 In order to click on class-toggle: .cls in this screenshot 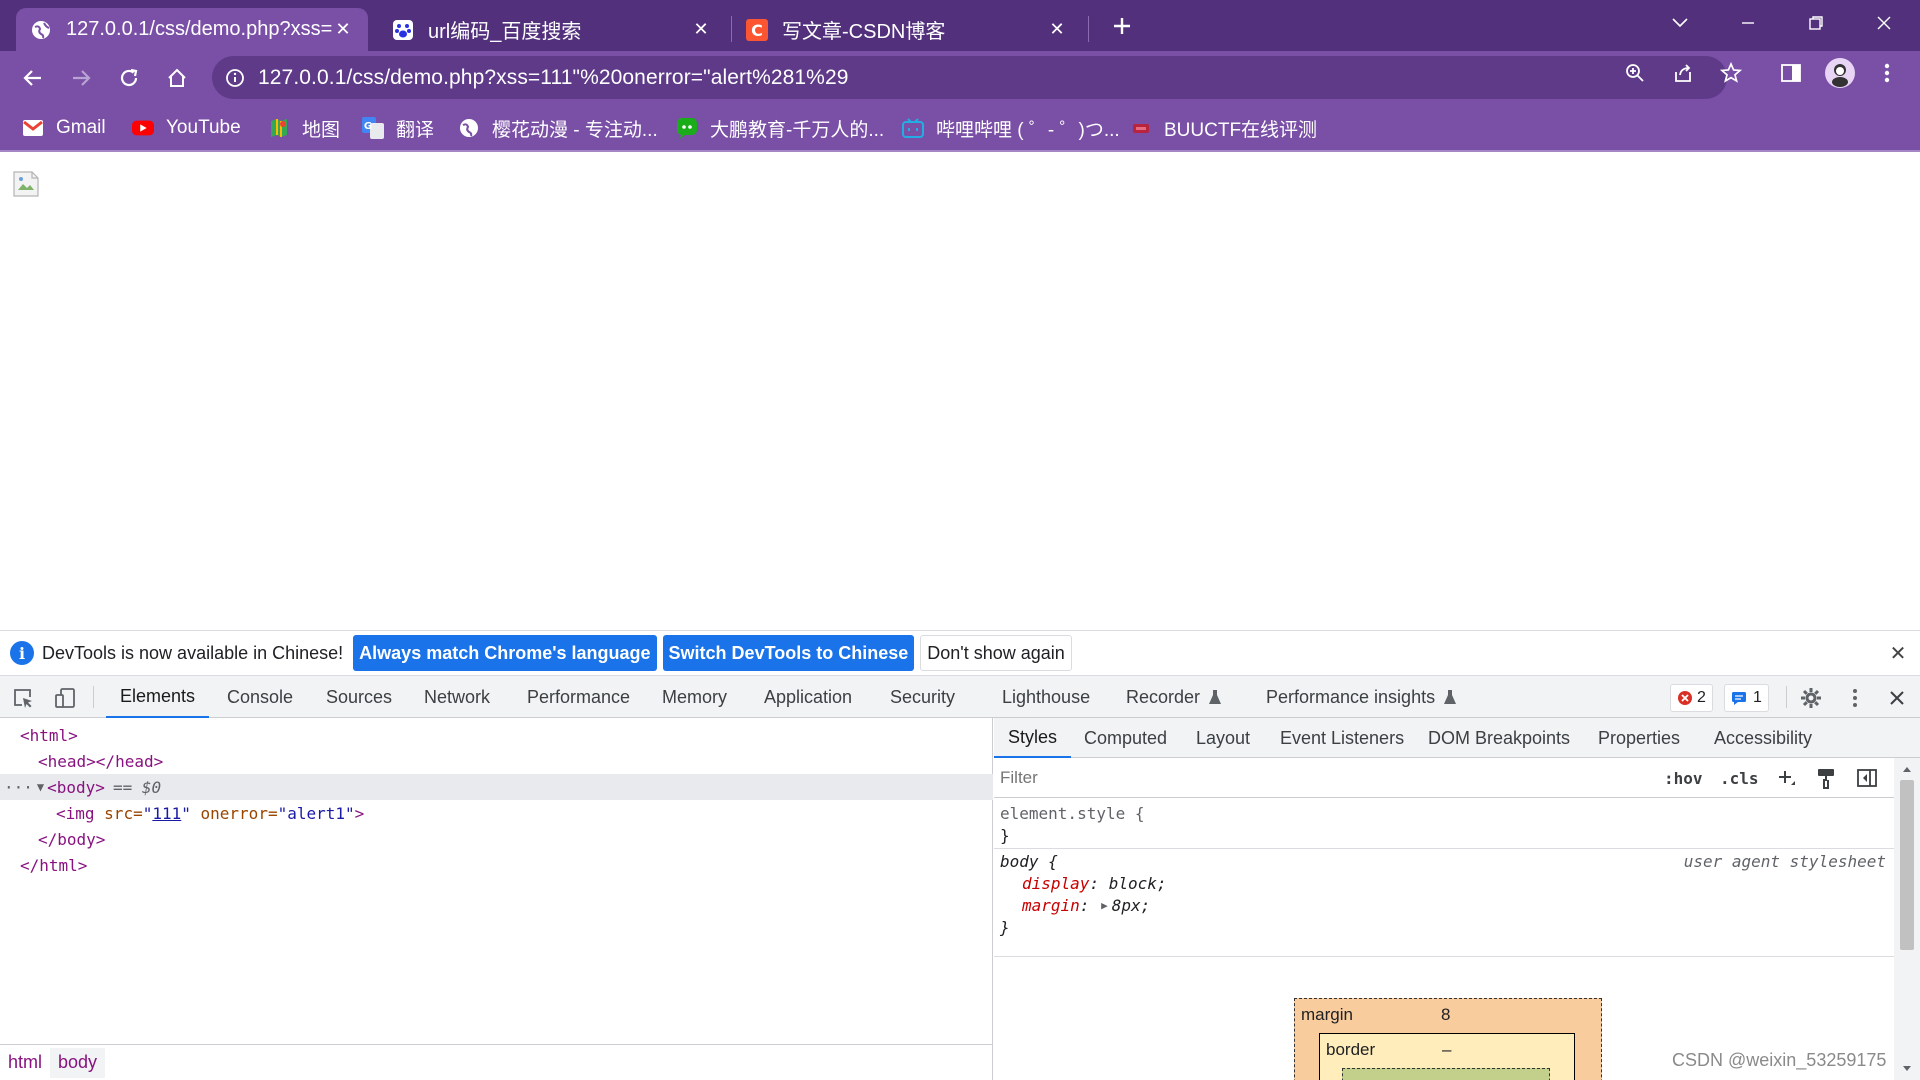, I will do `click(1739, 778)`.